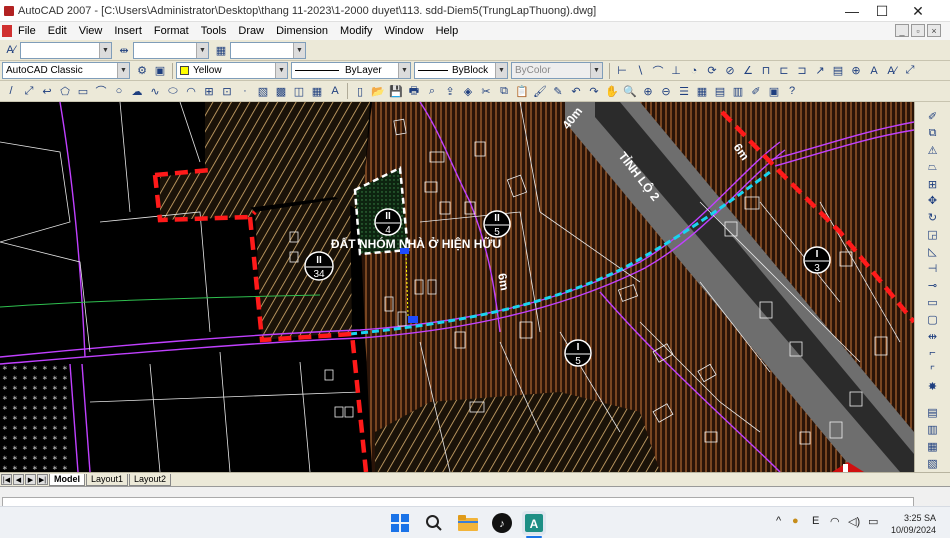 The image size is (950, 538). Describe the element at coordinates (468, 523) in the screenshot. I see `file-explorer-icon` at that location.